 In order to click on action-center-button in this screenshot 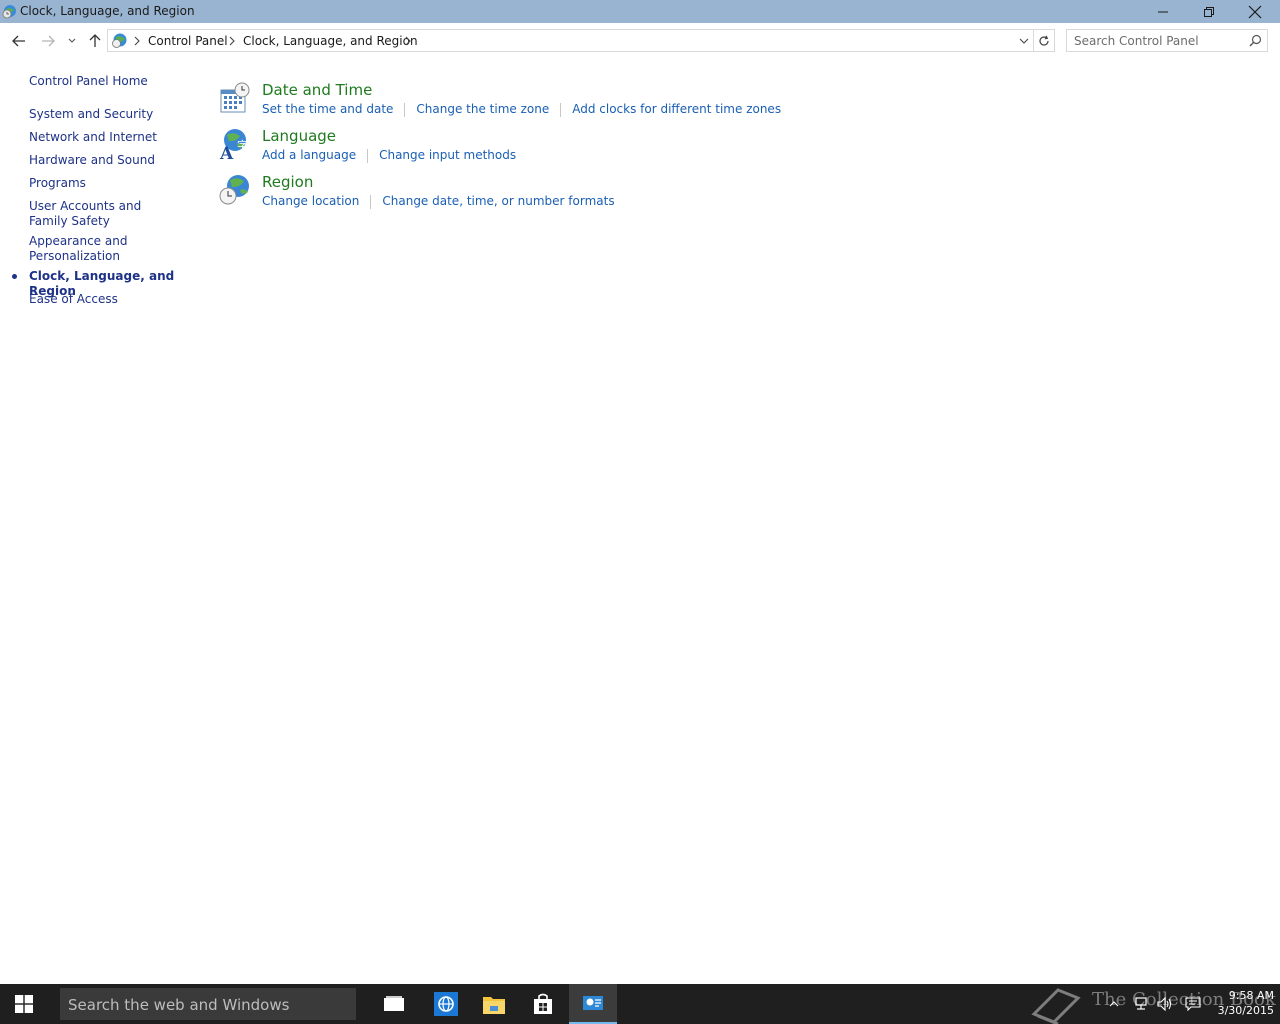, I will do `click(1193, 1004)`.